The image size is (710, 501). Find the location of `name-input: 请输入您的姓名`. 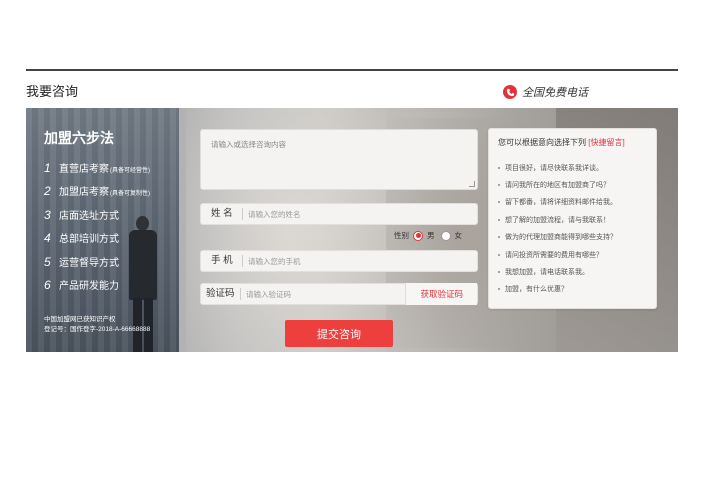

name-input: 请输入您的姓名 is located at coordinates (360, 214).